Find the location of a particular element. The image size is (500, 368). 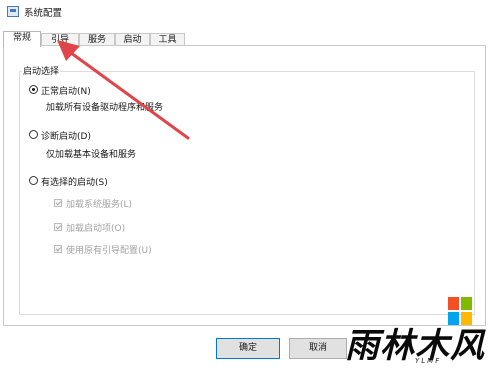

load-startup-items-label: 加载启动项(O) is located at coordinates (96, 229).